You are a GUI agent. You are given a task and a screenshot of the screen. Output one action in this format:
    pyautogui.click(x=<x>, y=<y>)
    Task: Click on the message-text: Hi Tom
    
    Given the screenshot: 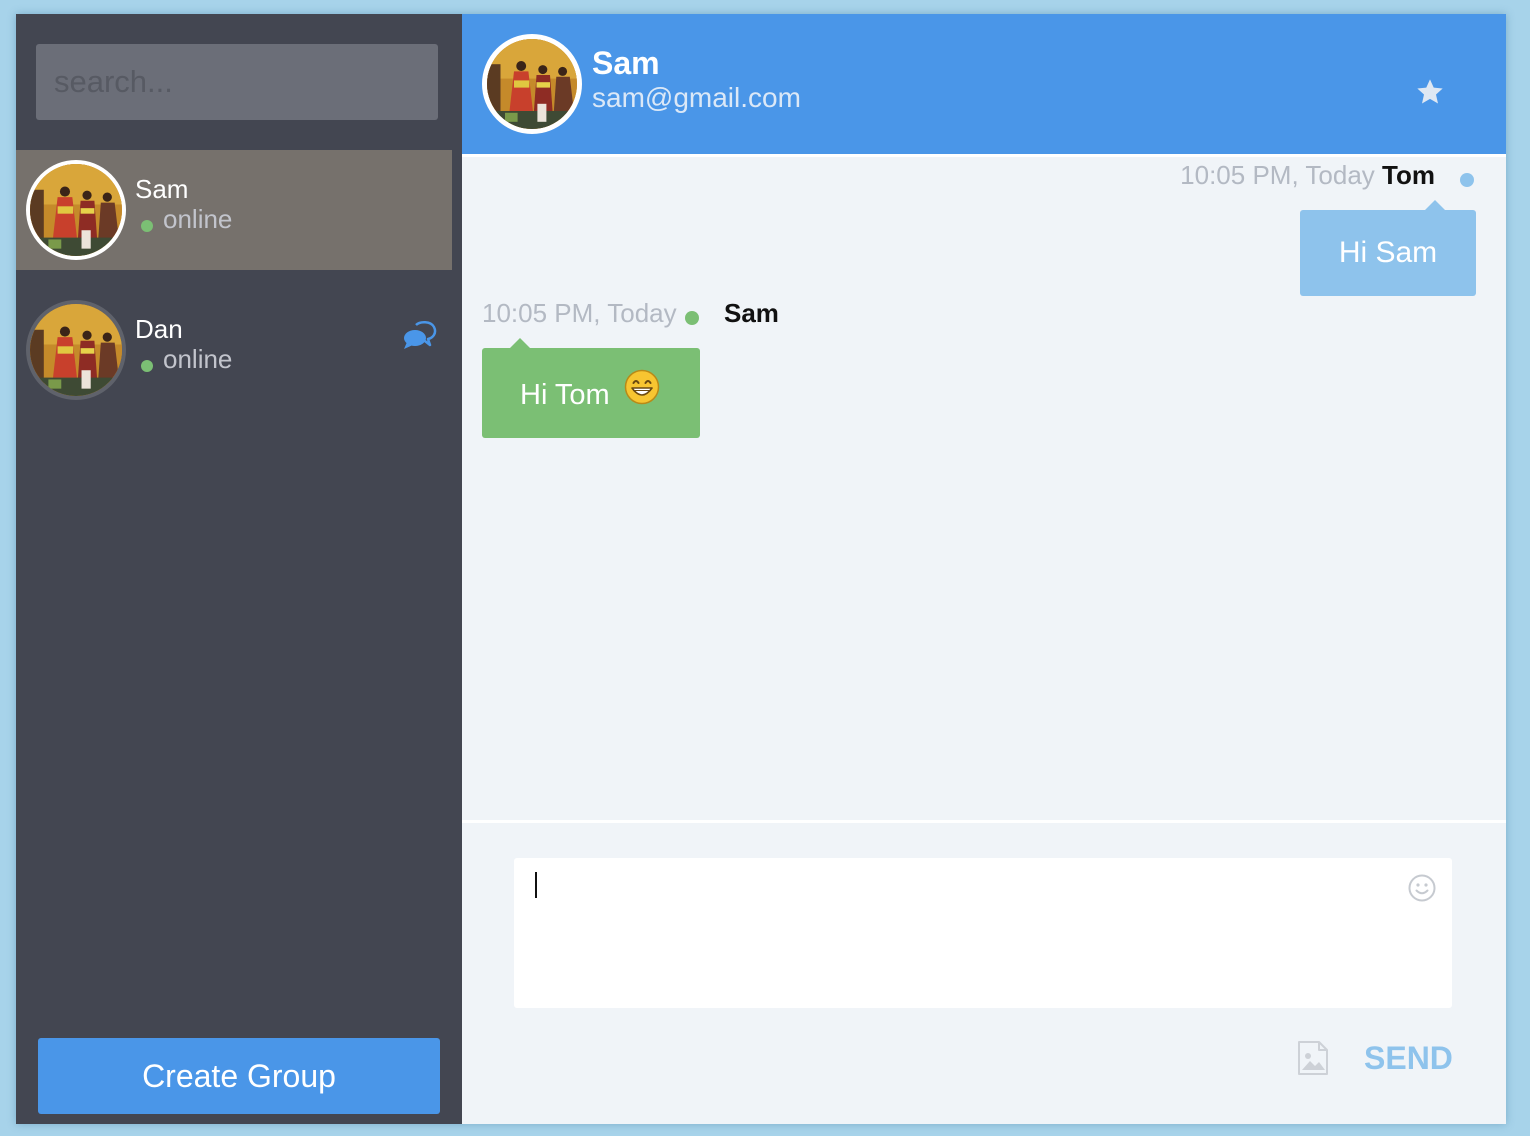 What is the action you would take?
    pyautogui.click(x=565, y=395)
    